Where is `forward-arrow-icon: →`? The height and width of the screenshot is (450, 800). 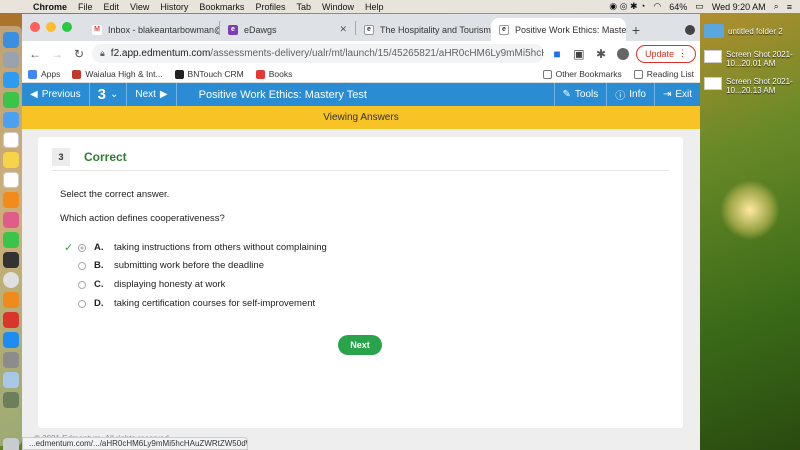
forward-arrow-icon: → is located at coordinates (57, 54).